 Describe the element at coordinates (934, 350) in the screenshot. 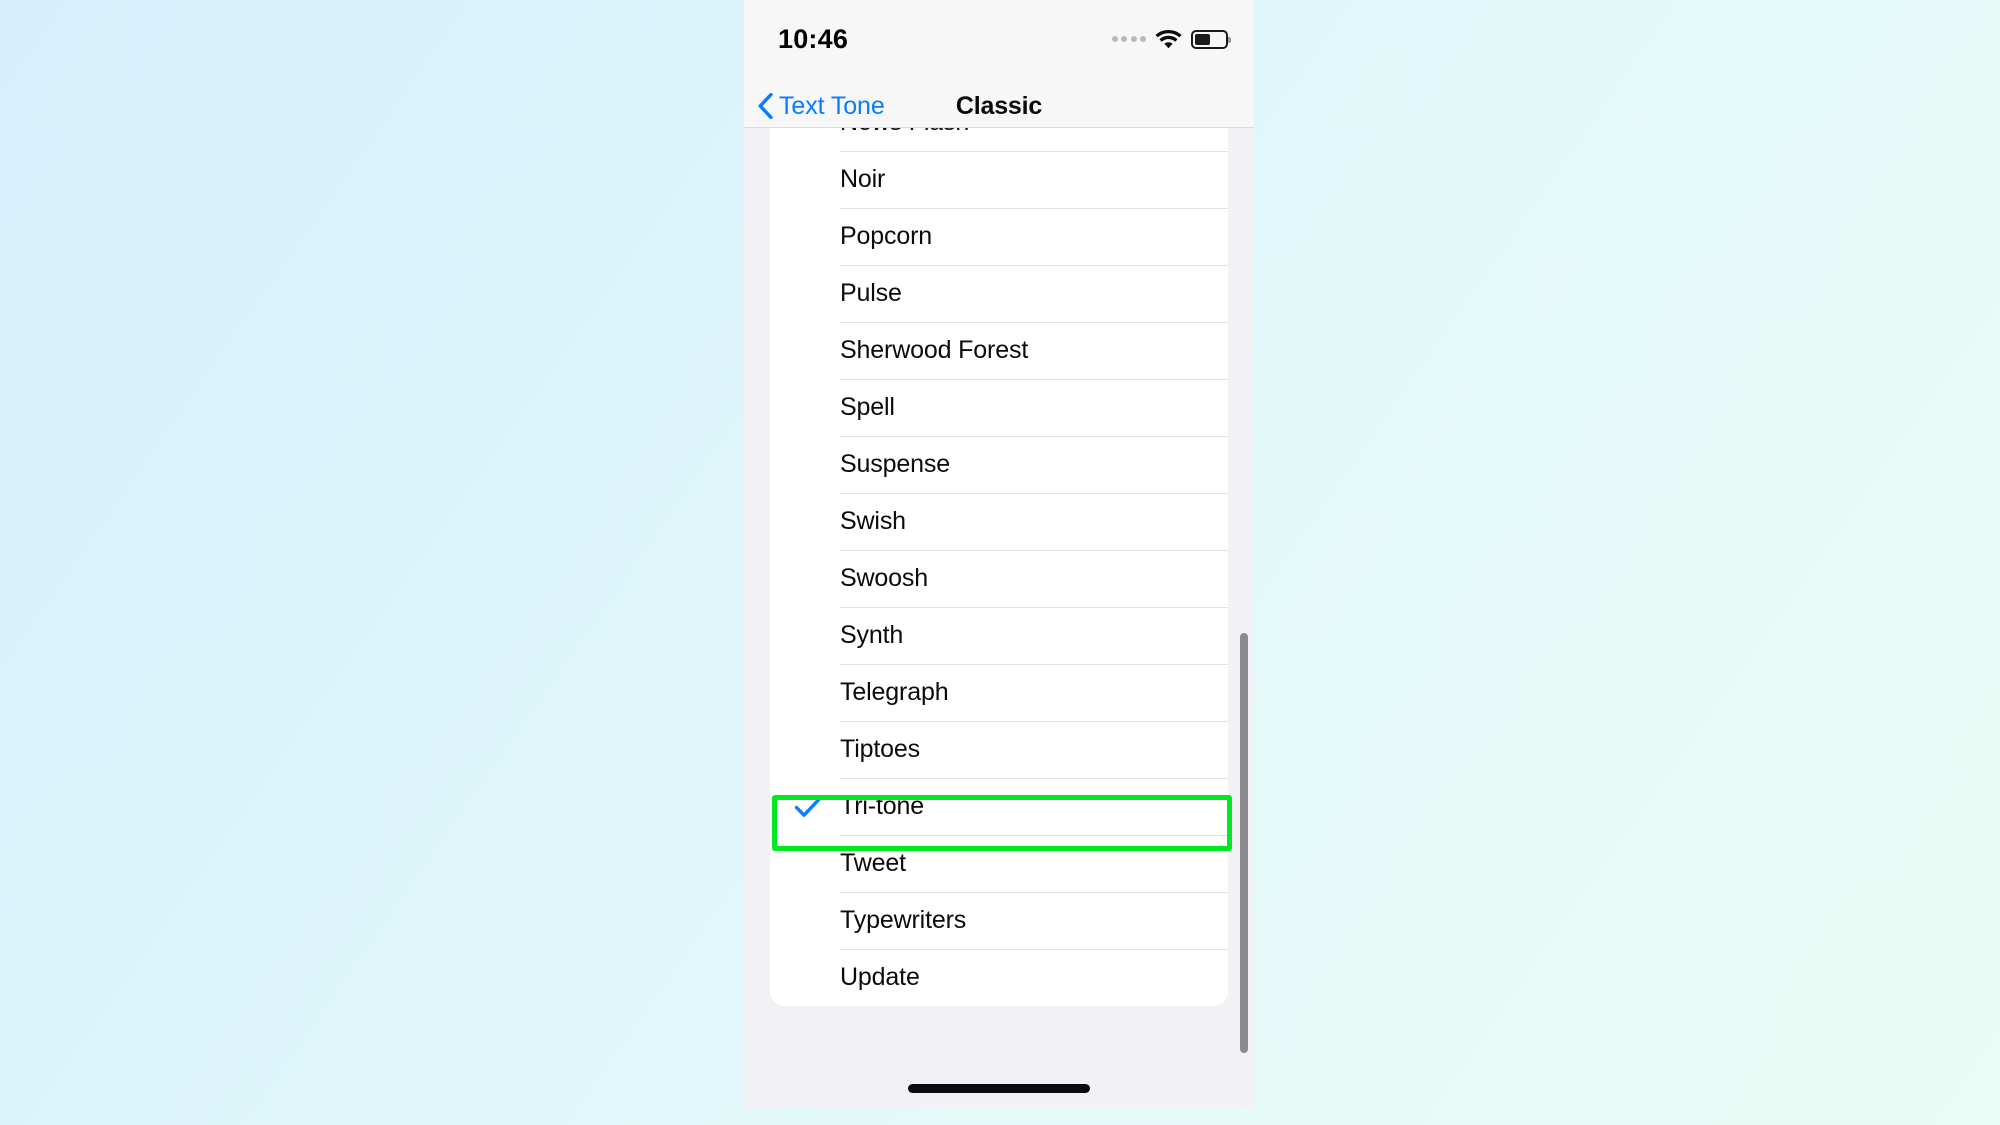

I see `tone-row-label: Sherwood Forest` at that location.